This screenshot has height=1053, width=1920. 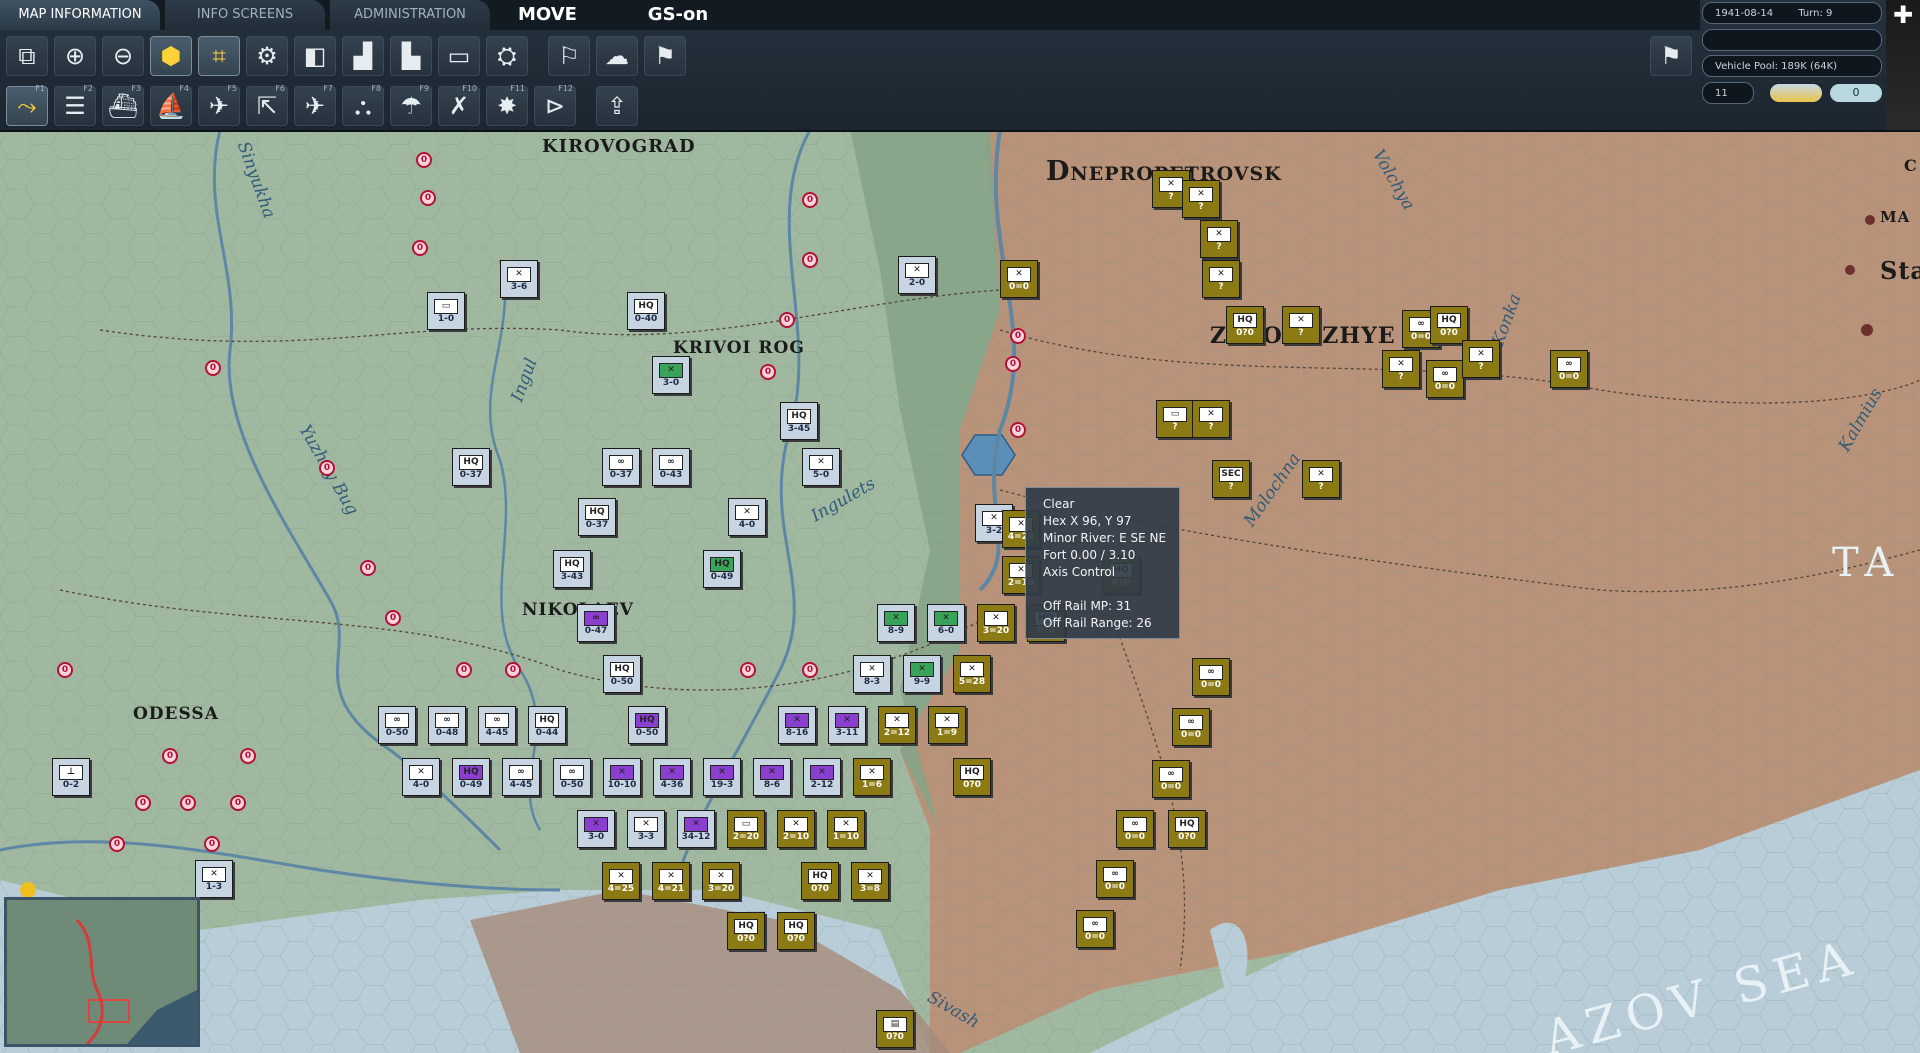 What do you see at coordinates (267, 105) in the screenshot?
I see `air-transfer-icon: ⇱ F6` at bounding box center [267, 105].